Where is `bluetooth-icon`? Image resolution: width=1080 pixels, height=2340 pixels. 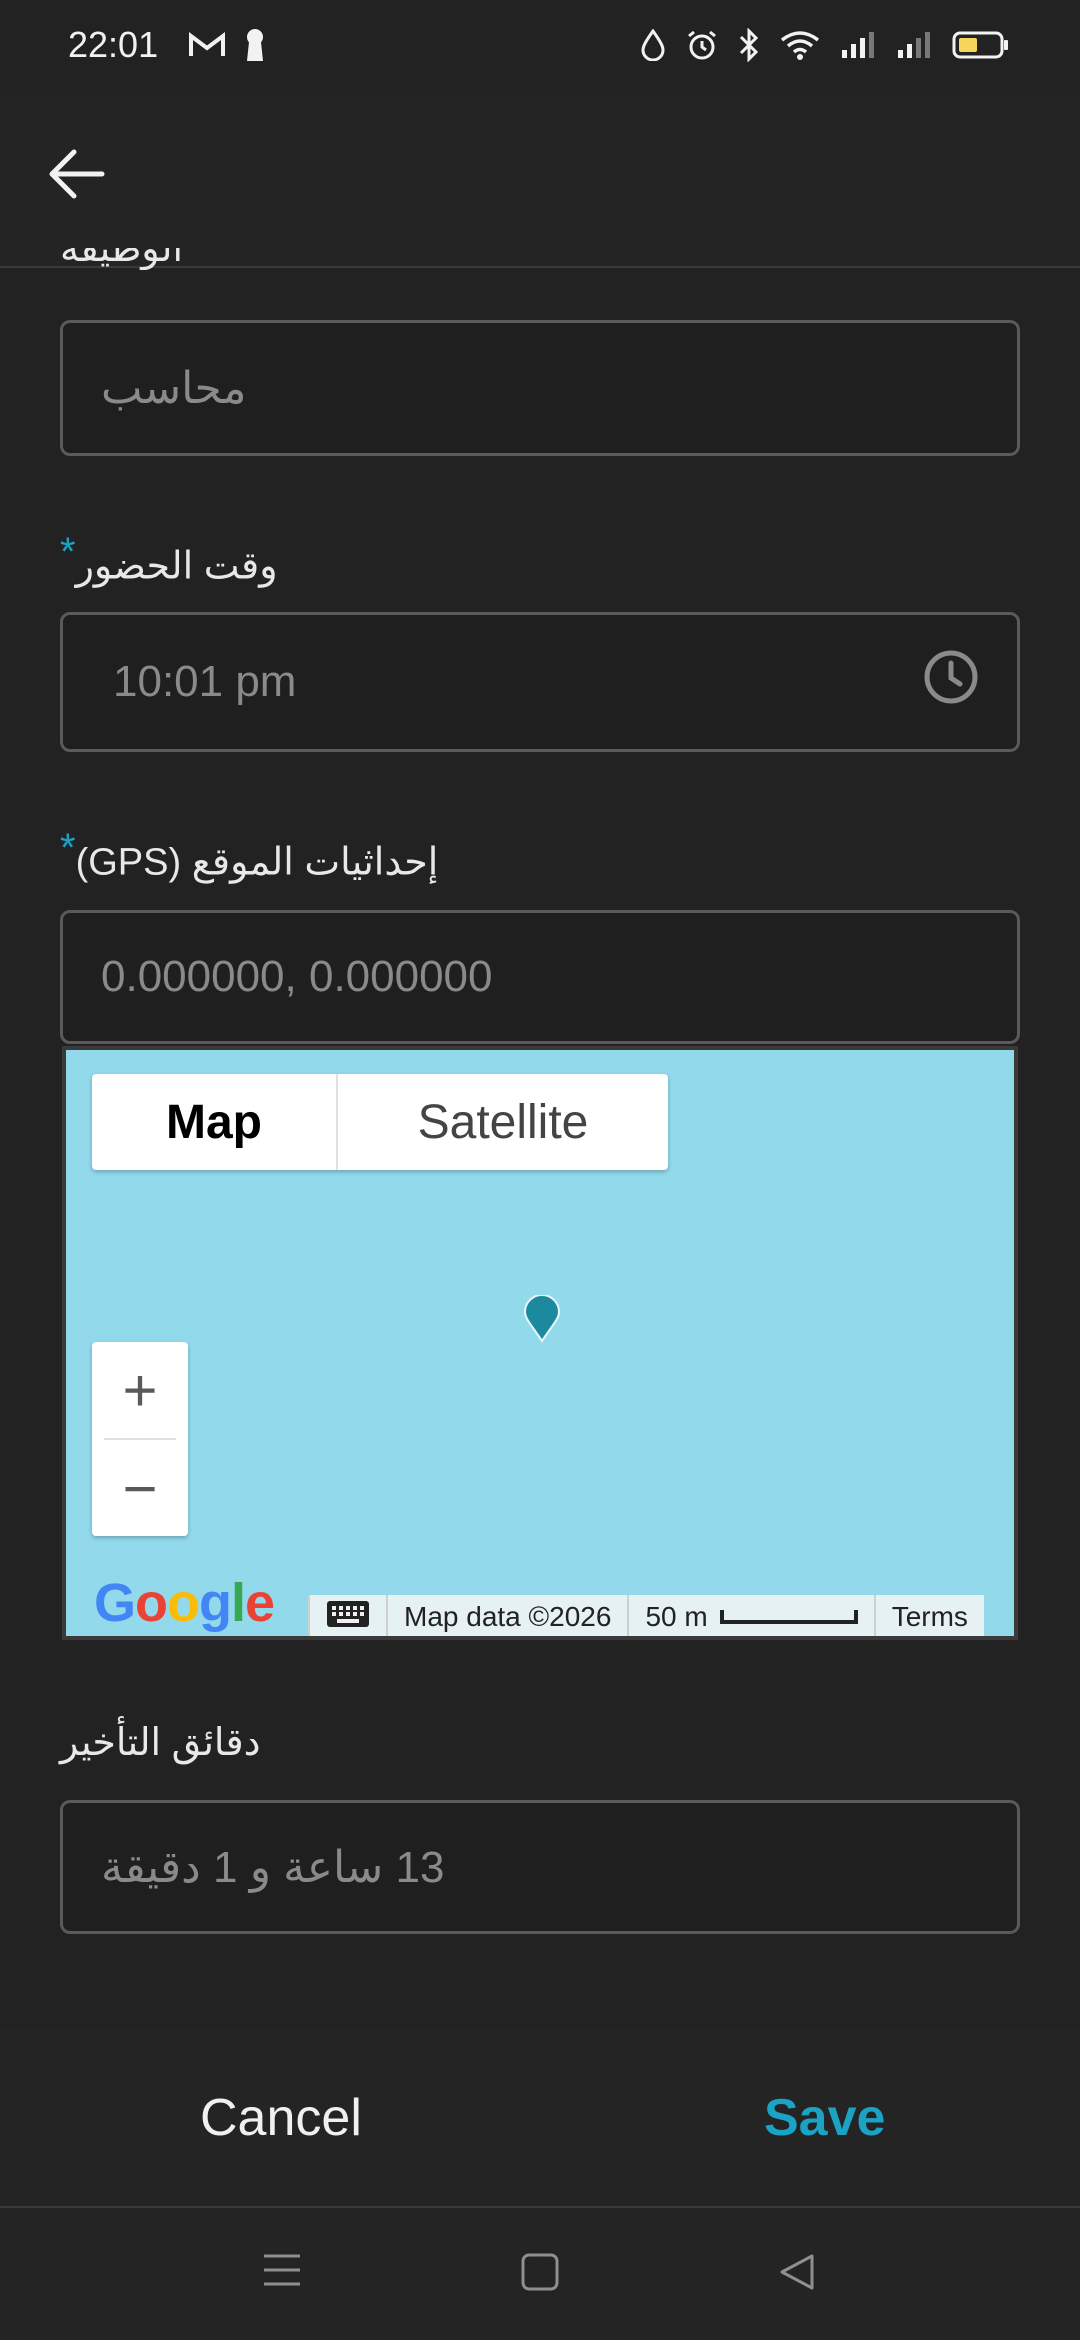 bluetooth-icon is located at coordinates (749, 47).